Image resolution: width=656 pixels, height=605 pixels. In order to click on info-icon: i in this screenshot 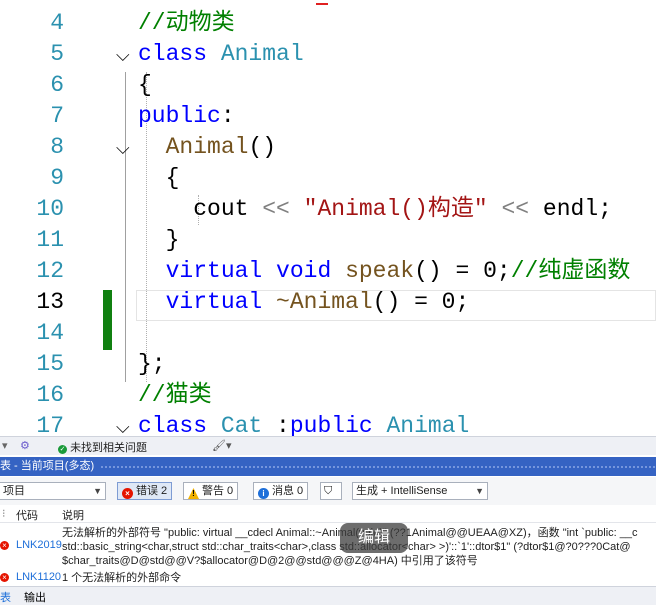, I will do `click(263, 493)`.